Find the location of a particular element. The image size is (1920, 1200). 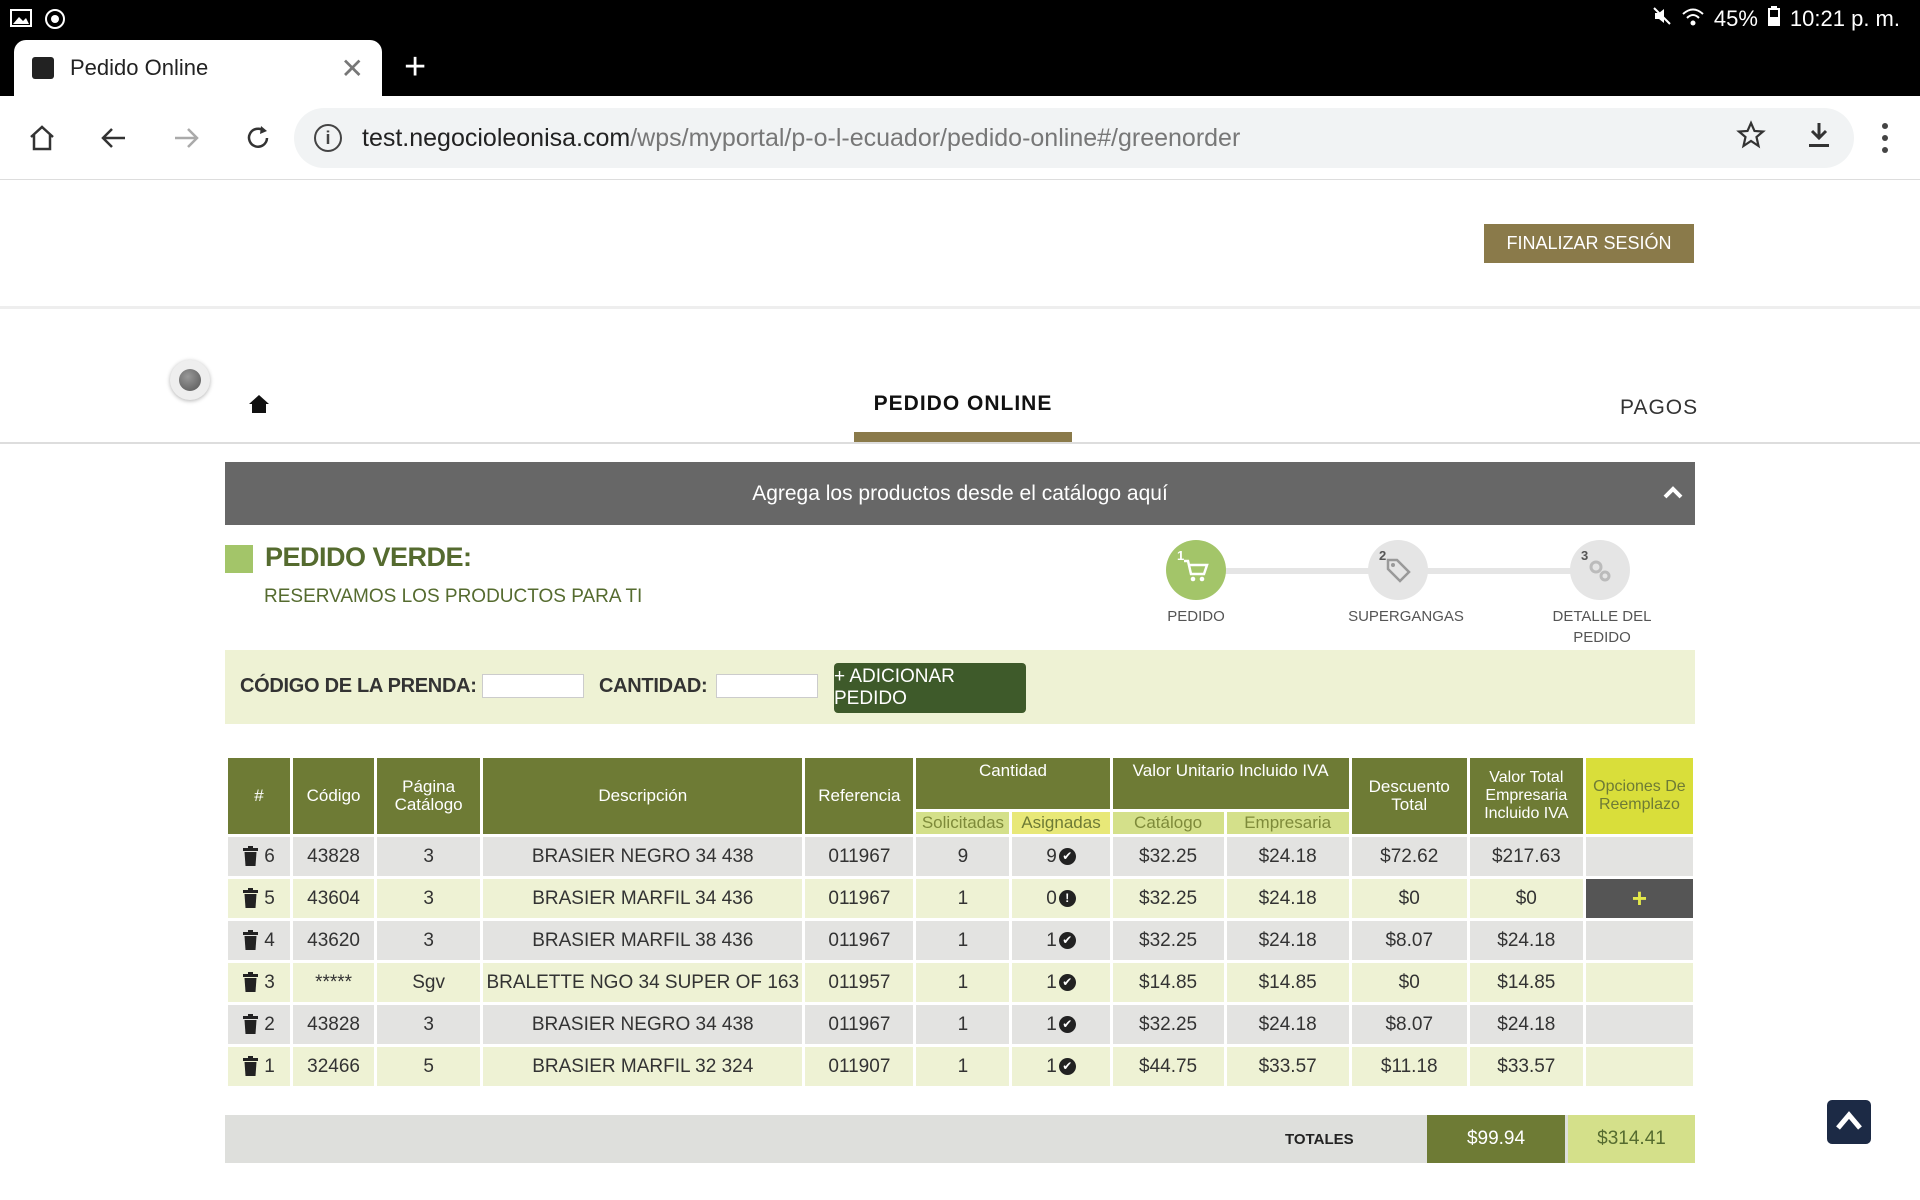

row-num-cell: 6 is located at coordinates (259, 856).